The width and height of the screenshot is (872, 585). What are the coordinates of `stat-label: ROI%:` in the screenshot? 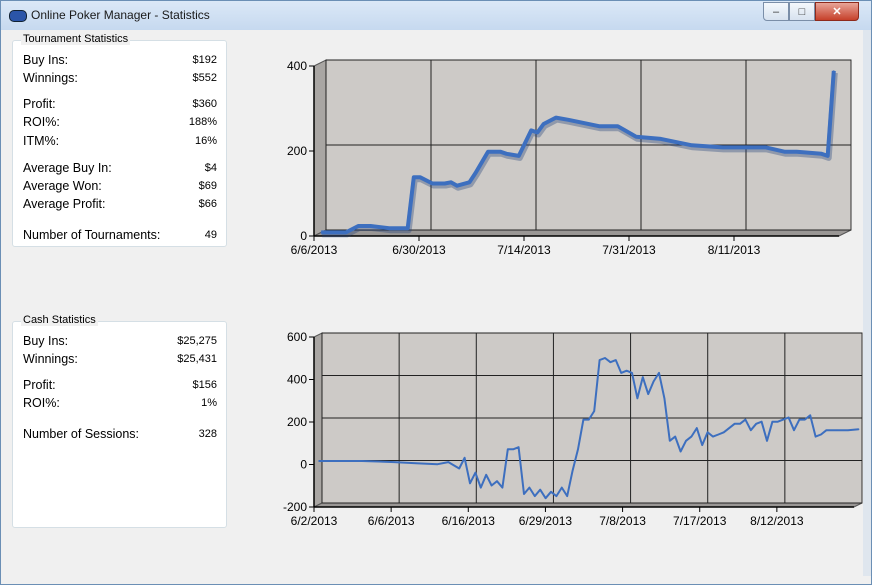 It's located at (41, 122).